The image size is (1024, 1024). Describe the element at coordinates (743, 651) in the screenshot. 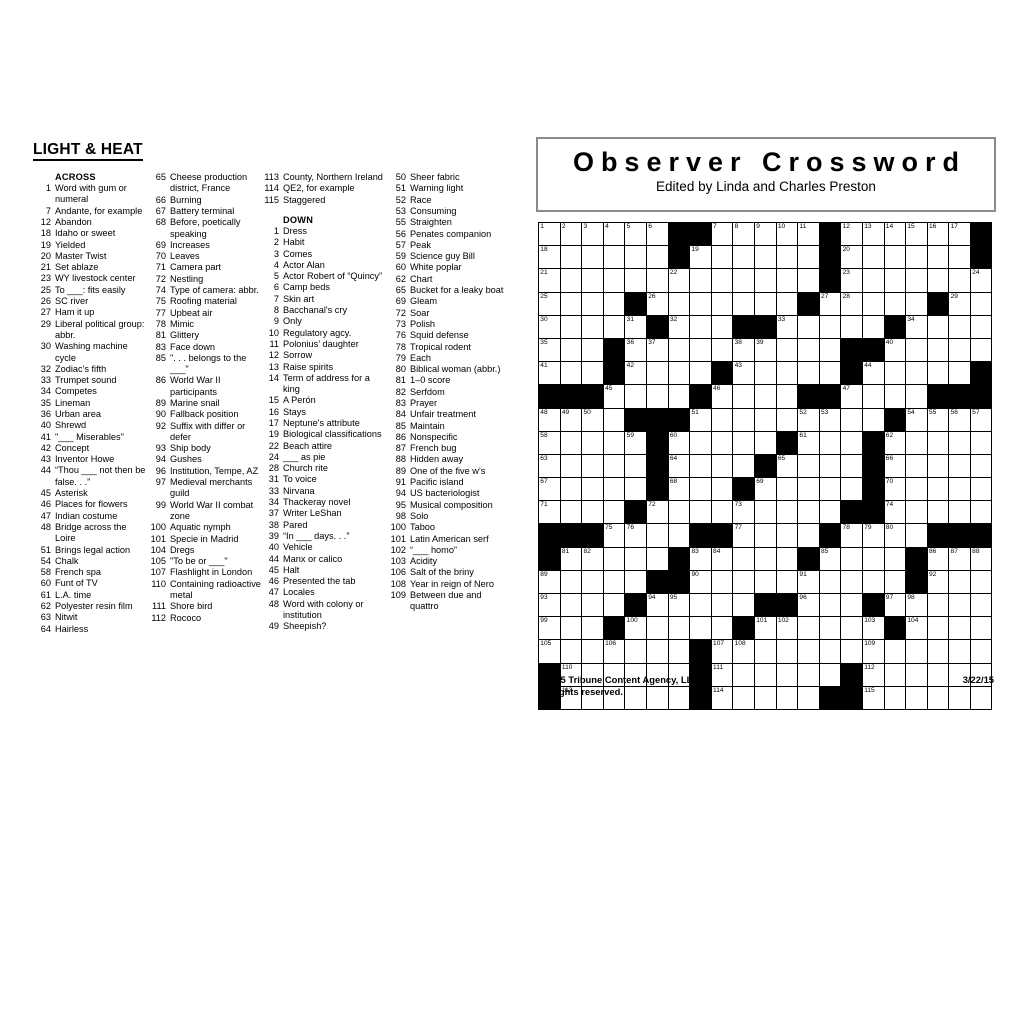

I see `grid-cell: 108` at that location.